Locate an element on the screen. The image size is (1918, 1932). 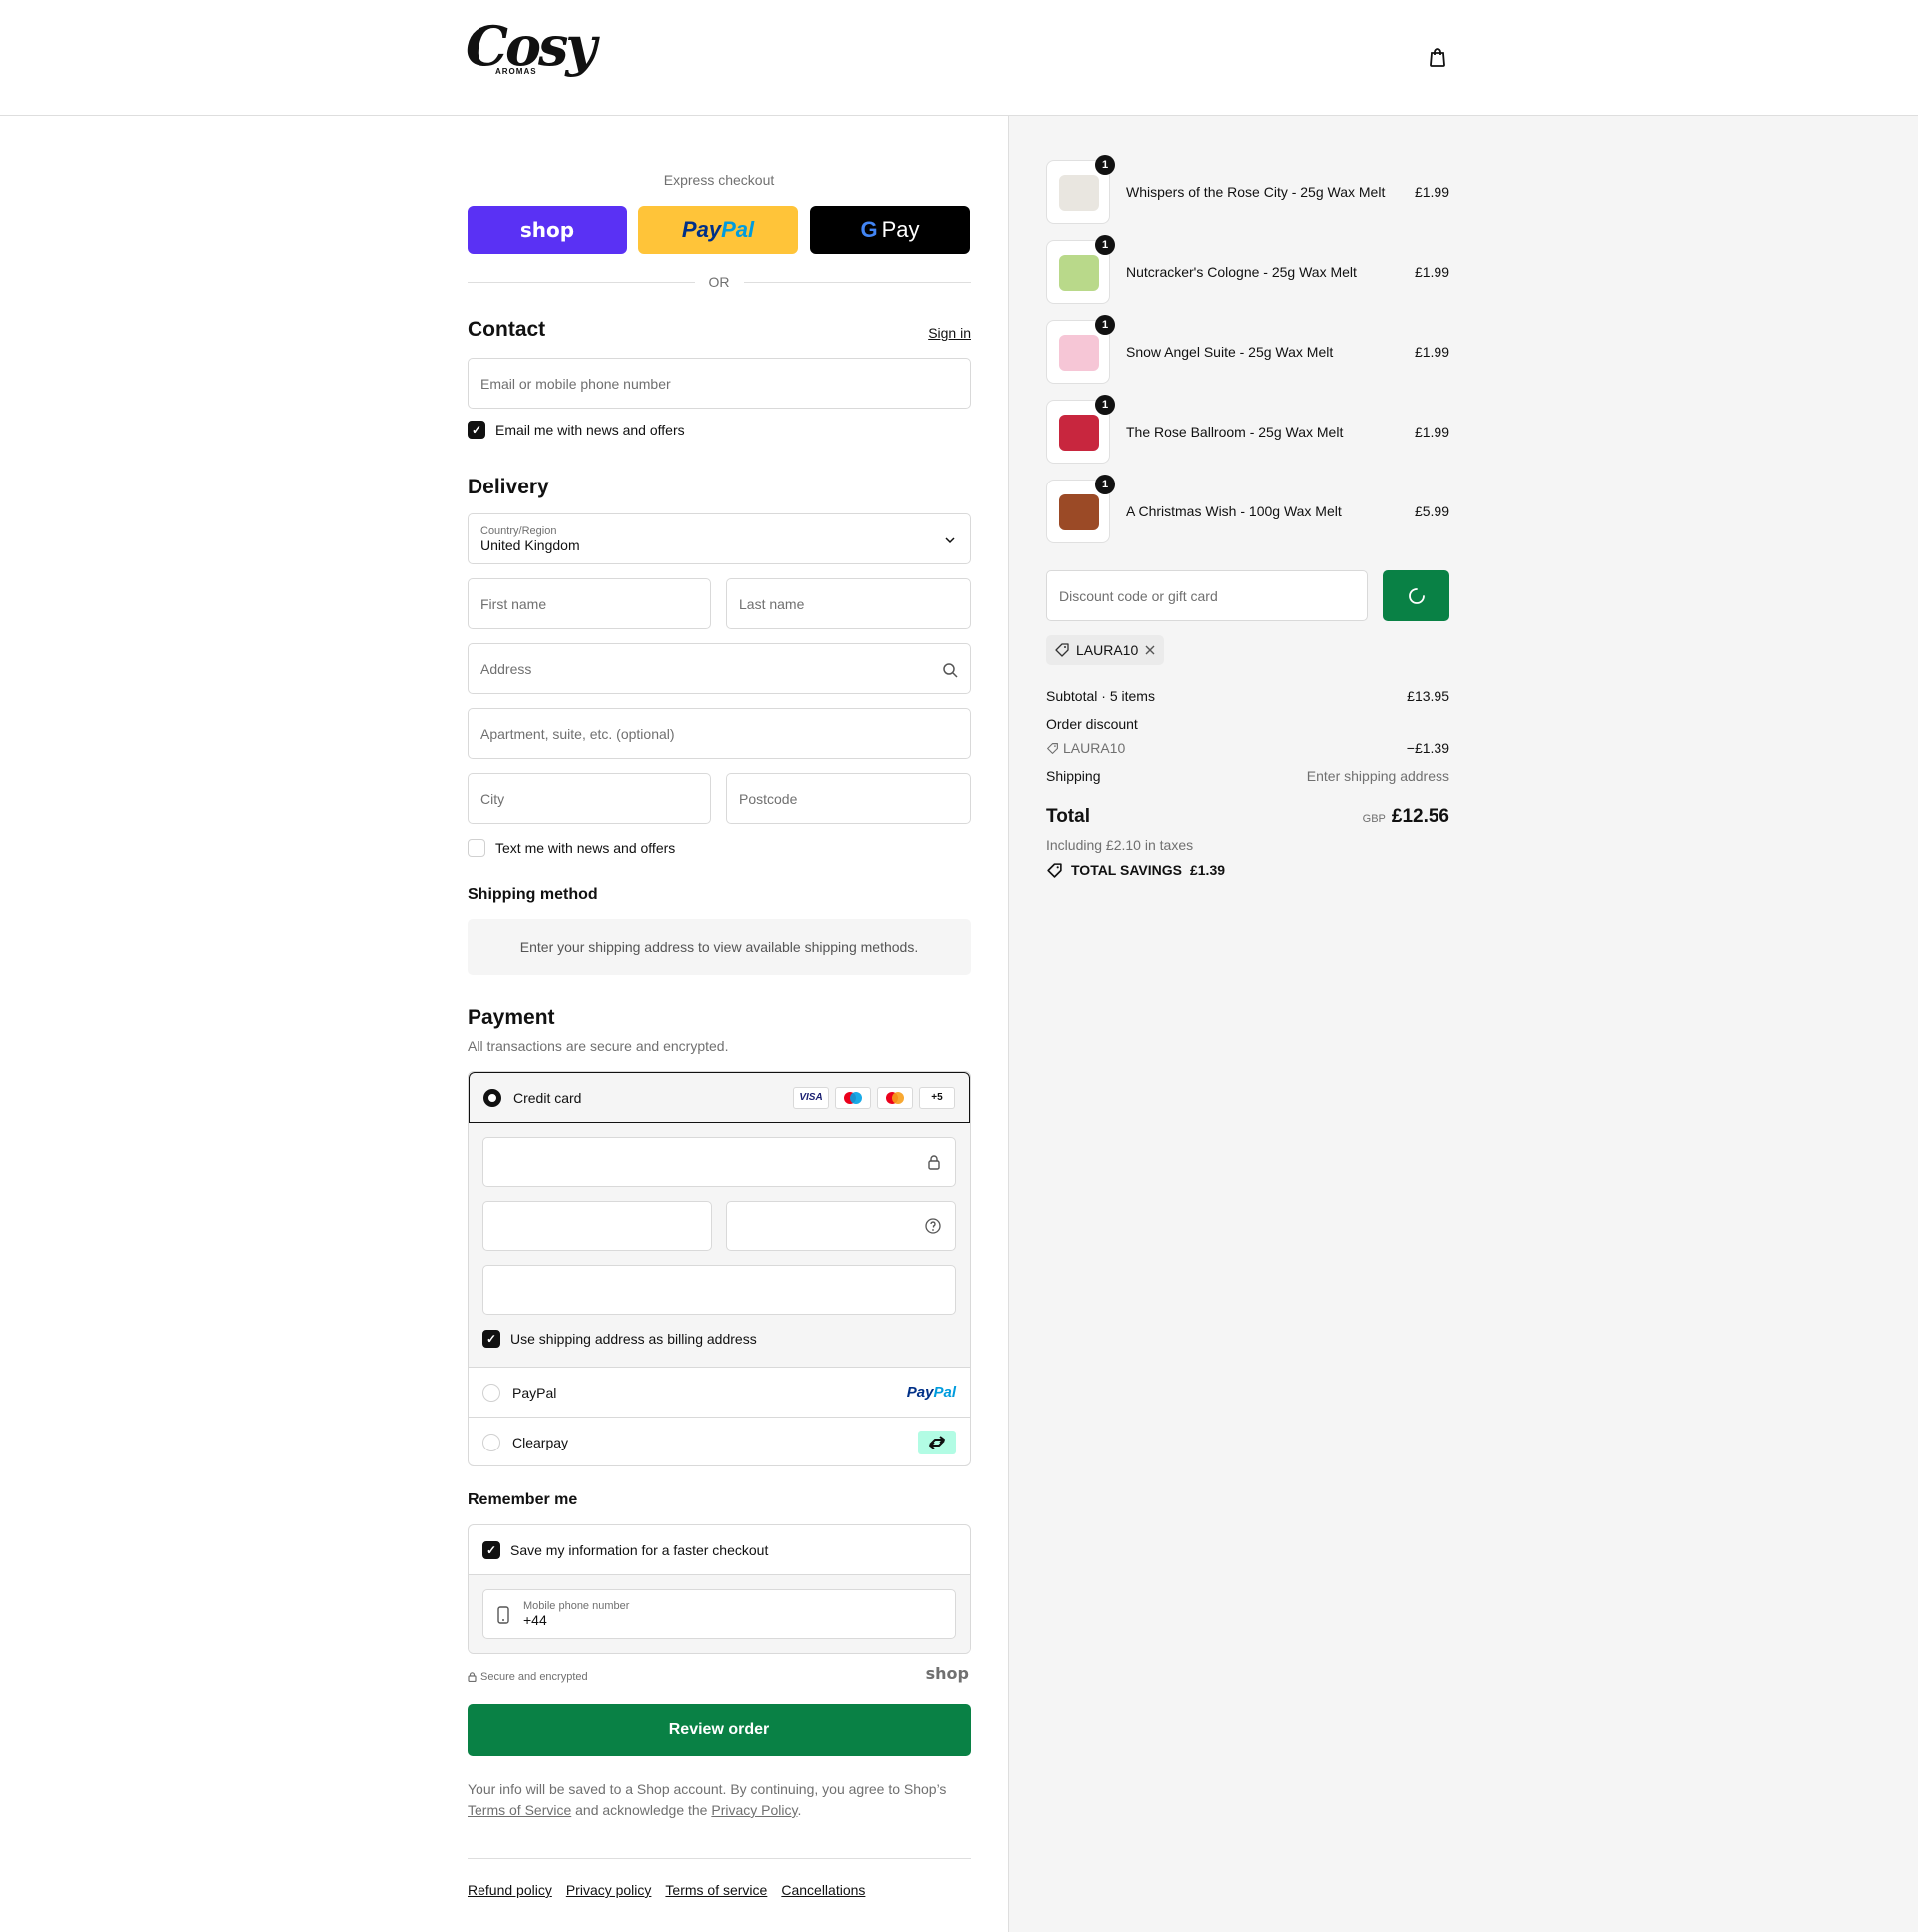
newsletter-label: Email me with news and offers is located at coordinates (590, 430).